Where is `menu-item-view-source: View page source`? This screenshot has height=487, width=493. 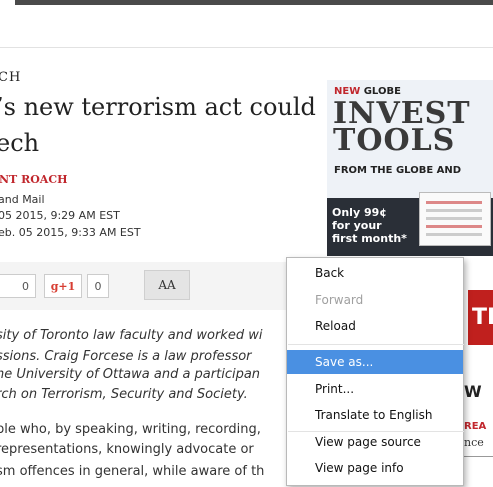
menu-item-view-source: View page source is located at coordinates (375, 442).